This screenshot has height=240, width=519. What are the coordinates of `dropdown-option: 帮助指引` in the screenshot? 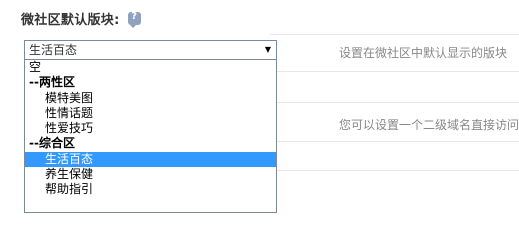 It's located at (150, 189).